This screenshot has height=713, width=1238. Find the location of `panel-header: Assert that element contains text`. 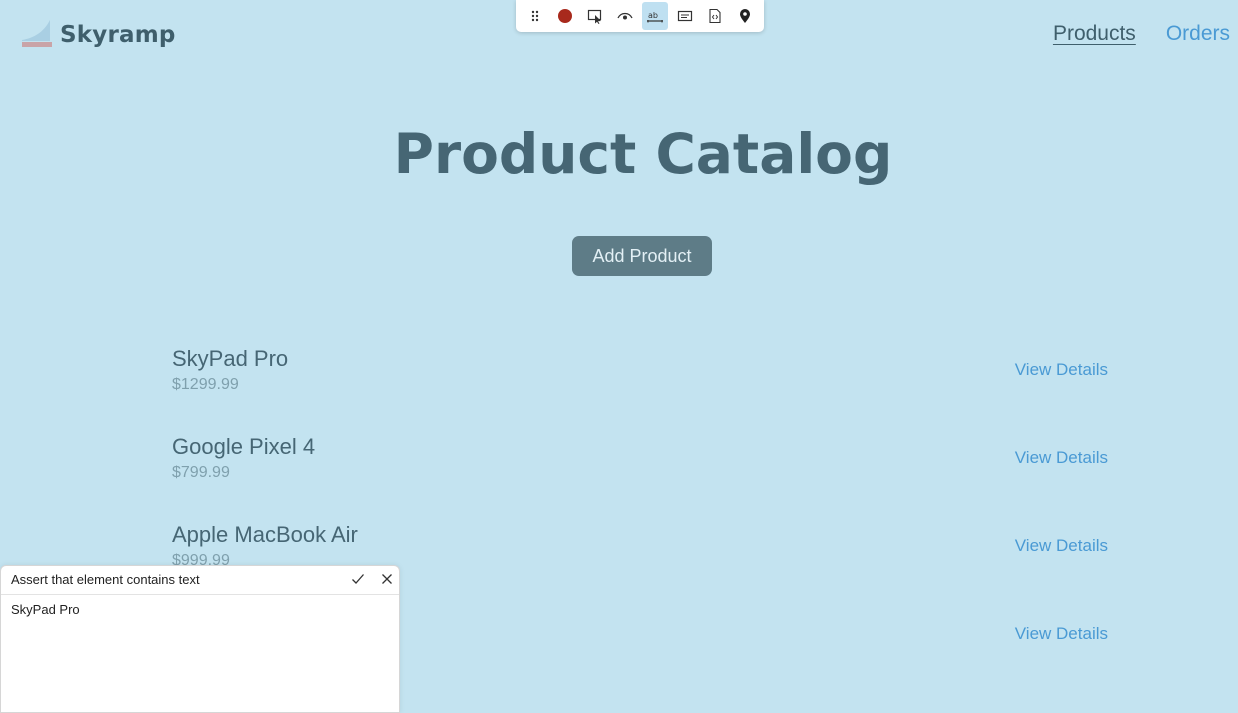

panel-header: Assert that element contains text is located at coordinates (200, 580).